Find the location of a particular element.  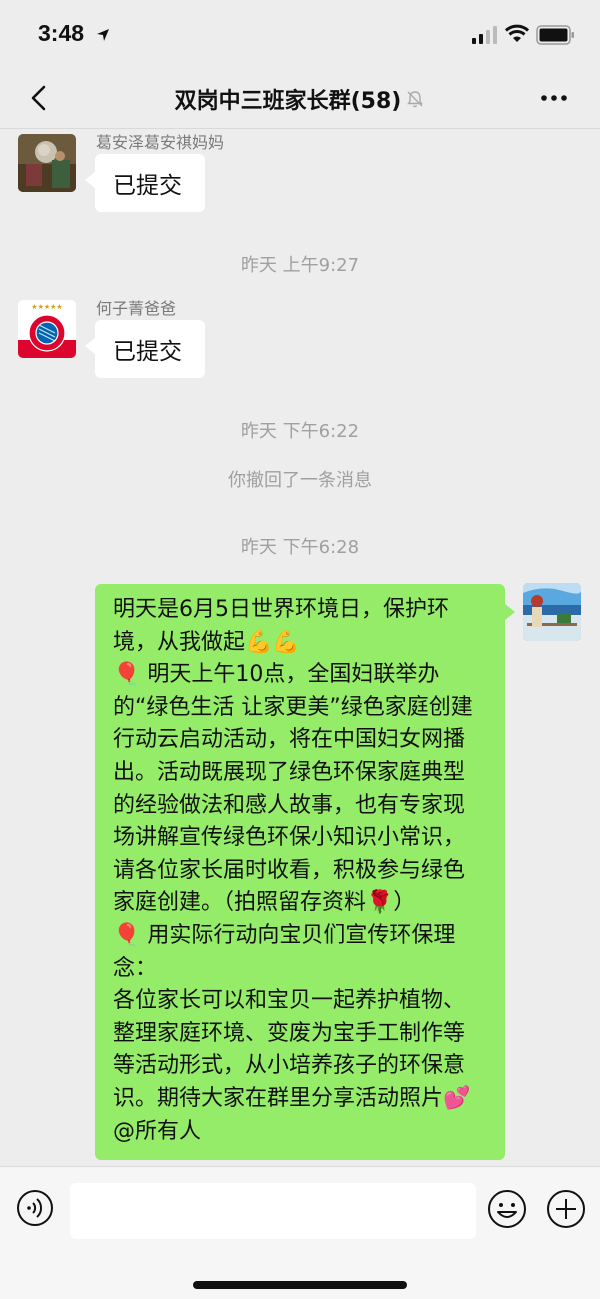

avatar is located at coordinates (47, 163).